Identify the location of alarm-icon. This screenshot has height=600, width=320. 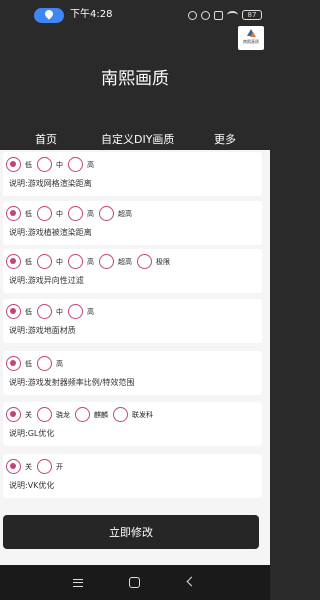
(205, 15).